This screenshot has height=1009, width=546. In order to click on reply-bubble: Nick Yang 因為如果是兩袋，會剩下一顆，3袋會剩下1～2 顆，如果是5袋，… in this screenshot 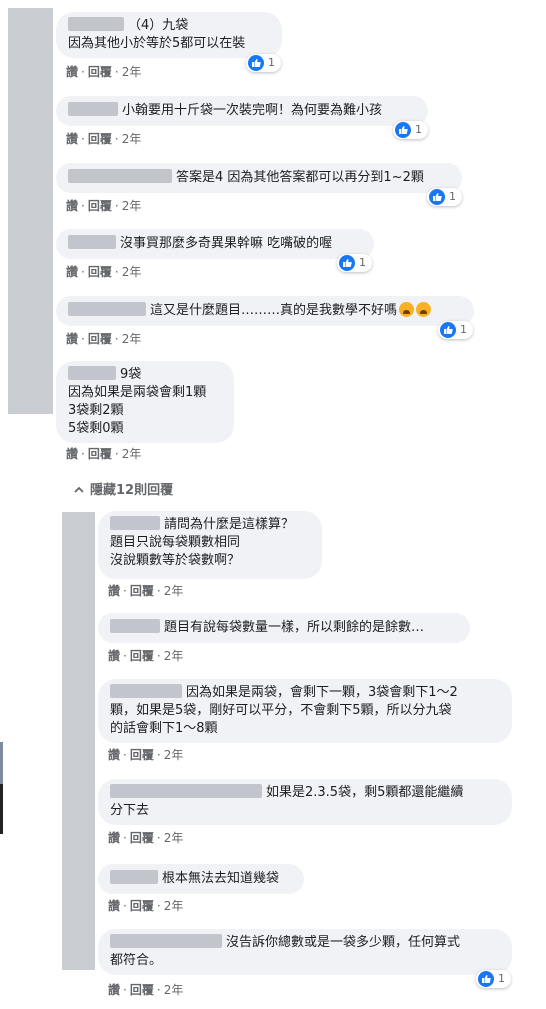, I will do `click(305, 711)`.